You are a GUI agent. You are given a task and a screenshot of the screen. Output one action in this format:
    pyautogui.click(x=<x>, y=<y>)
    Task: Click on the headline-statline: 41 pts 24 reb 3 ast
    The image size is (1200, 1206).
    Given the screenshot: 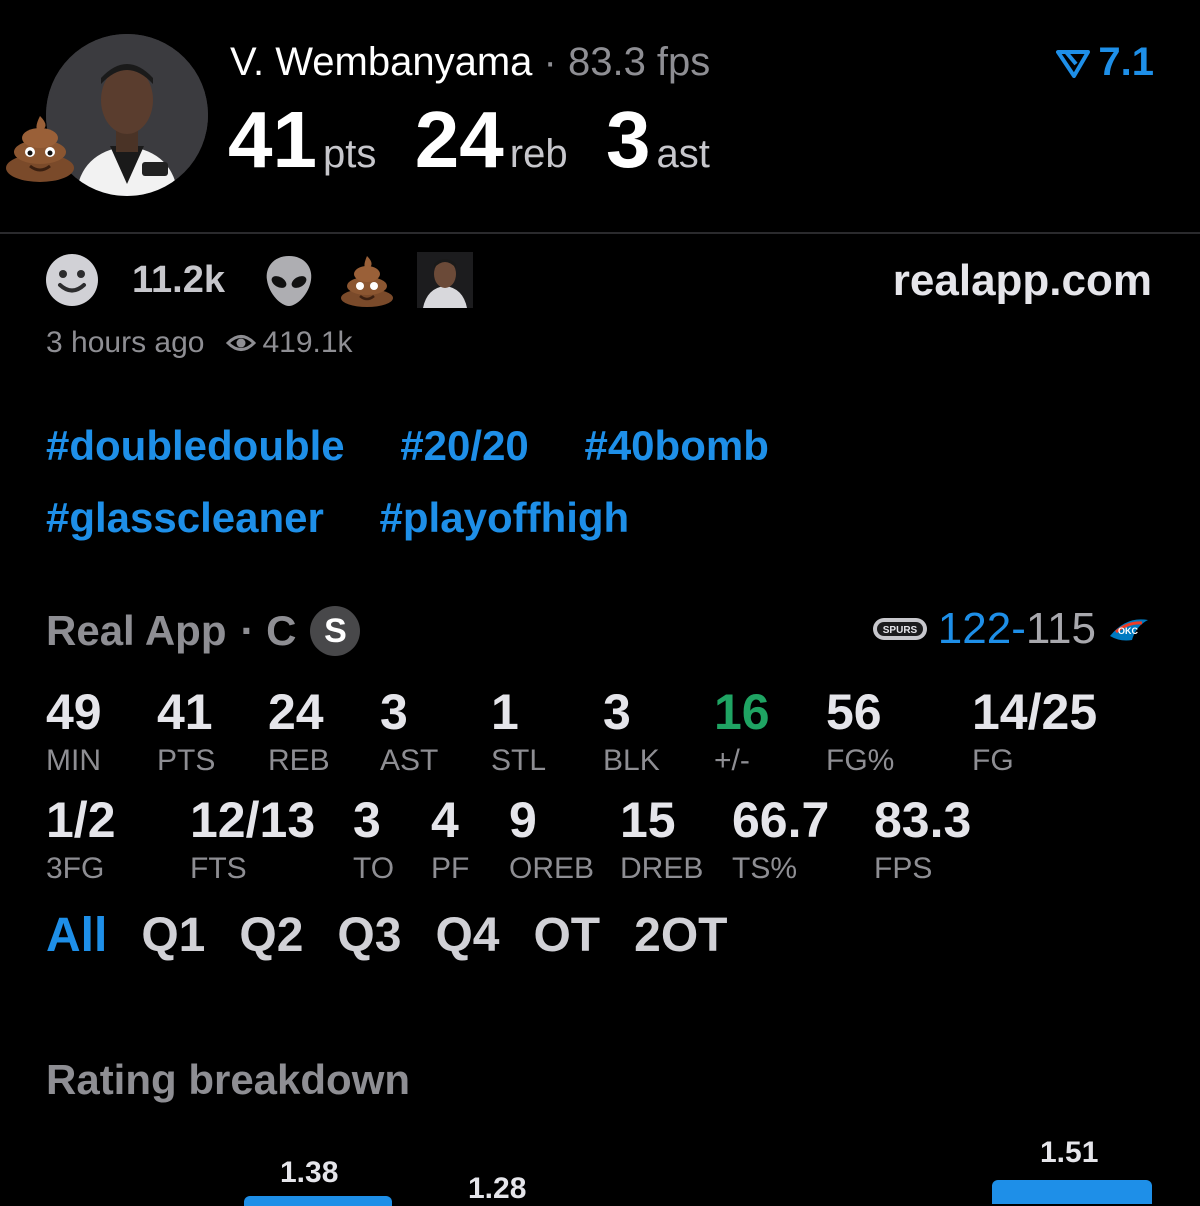 What is the action you would take?
    pyautogui.click(x=486, y=140)
    